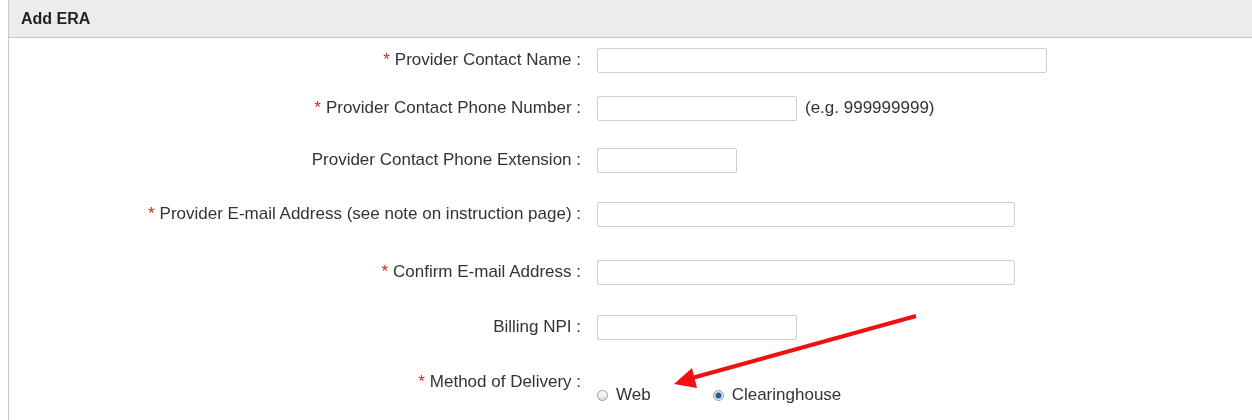 This screenshot has width=1252, height=420. I want to click on radio-option: Web, so click(624, 395).